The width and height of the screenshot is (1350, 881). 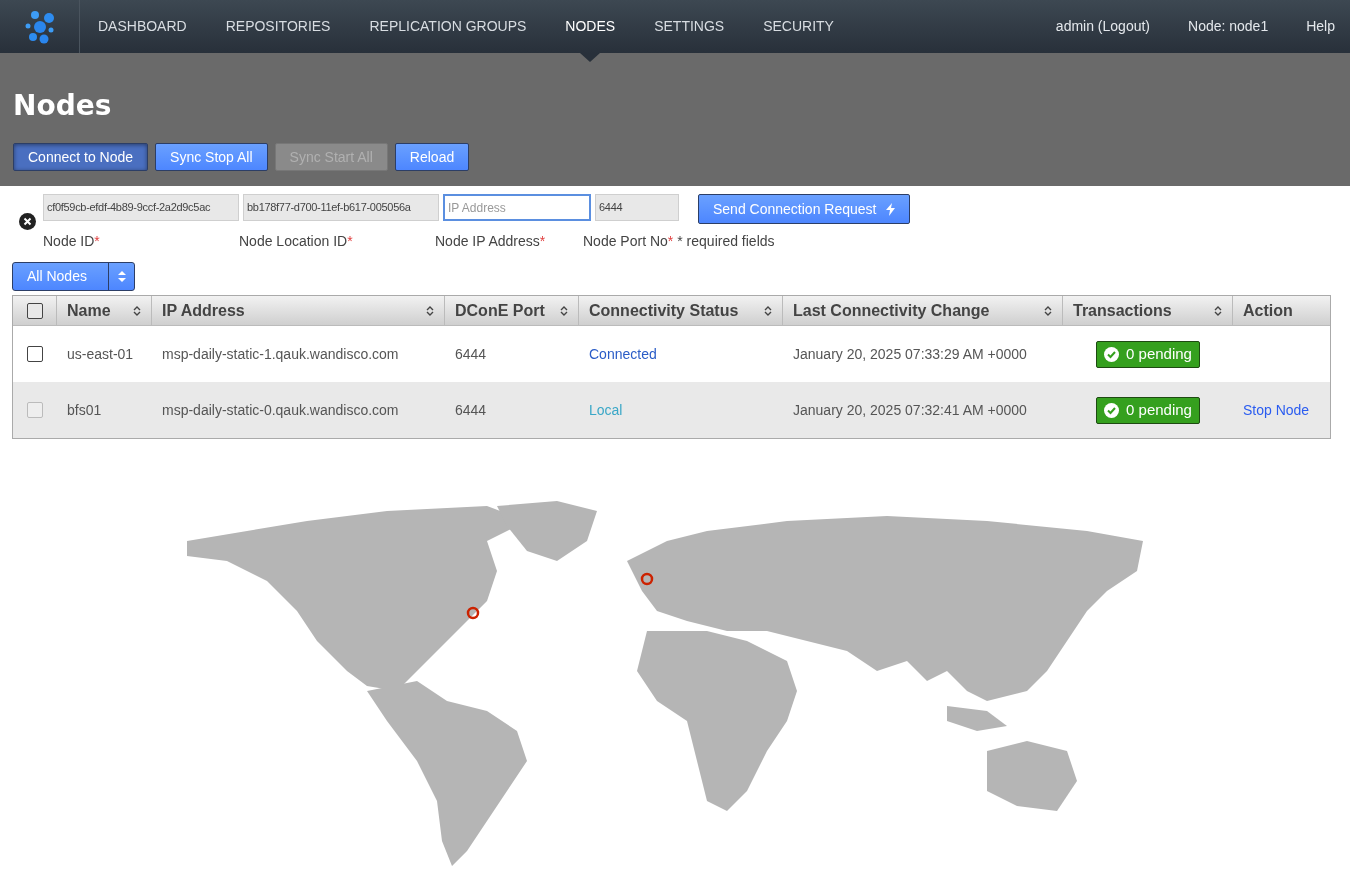 What do you see at coordinates (517, 207) in the screenshot?
I see `input-field: IP Address` at bounding box center [517, 207].